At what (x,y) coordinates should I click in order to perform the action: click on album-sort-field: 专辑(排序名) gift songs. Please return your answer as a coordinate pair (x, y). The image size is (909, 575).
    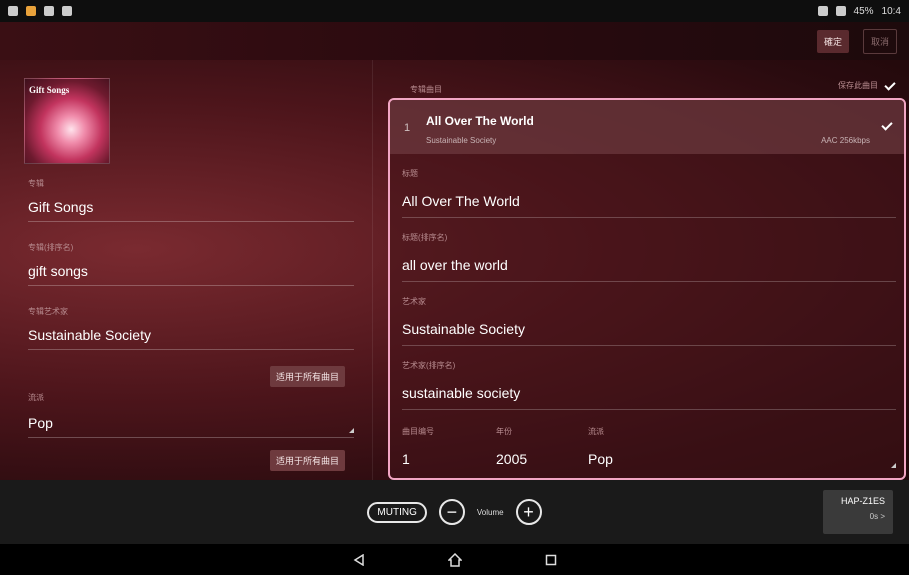
    Looking at the image, I should click on (191, 264).